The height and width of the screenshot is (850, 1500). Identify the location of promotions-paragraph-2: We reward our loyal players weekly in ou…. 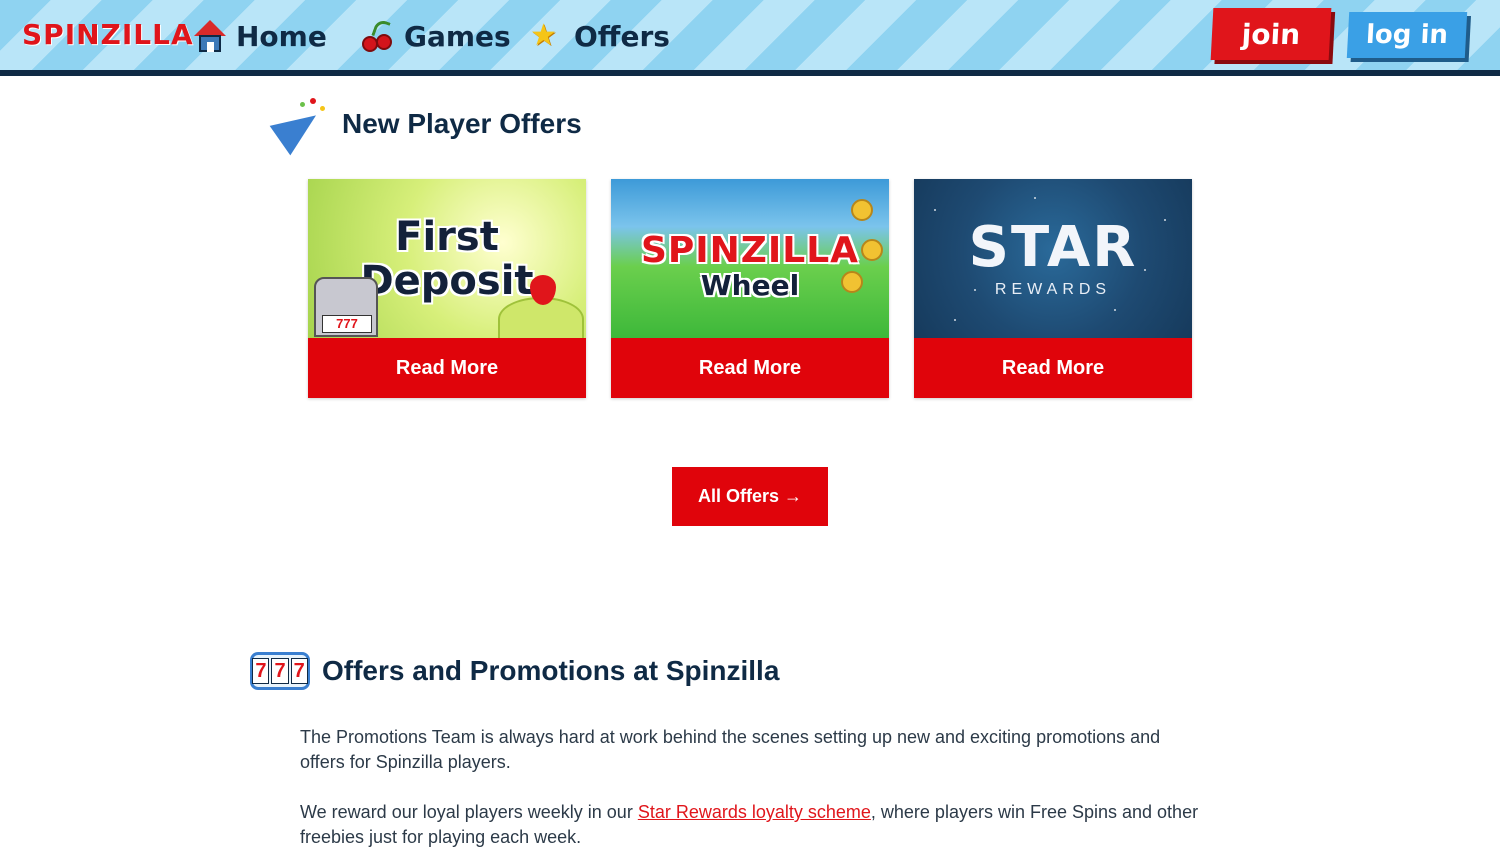
(749, 824).